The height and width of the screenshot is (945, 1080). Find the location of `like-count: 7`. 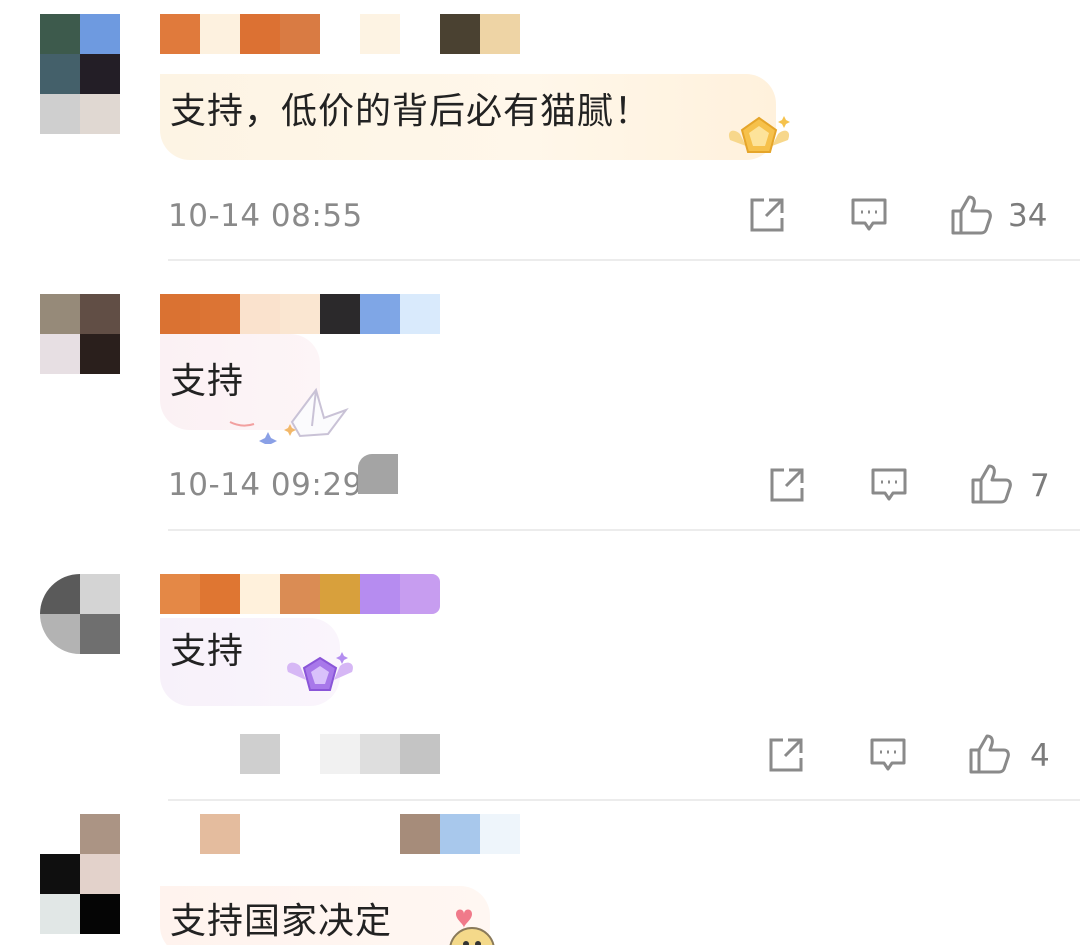

like-count: 7 is located at coordinates (1040, 486).